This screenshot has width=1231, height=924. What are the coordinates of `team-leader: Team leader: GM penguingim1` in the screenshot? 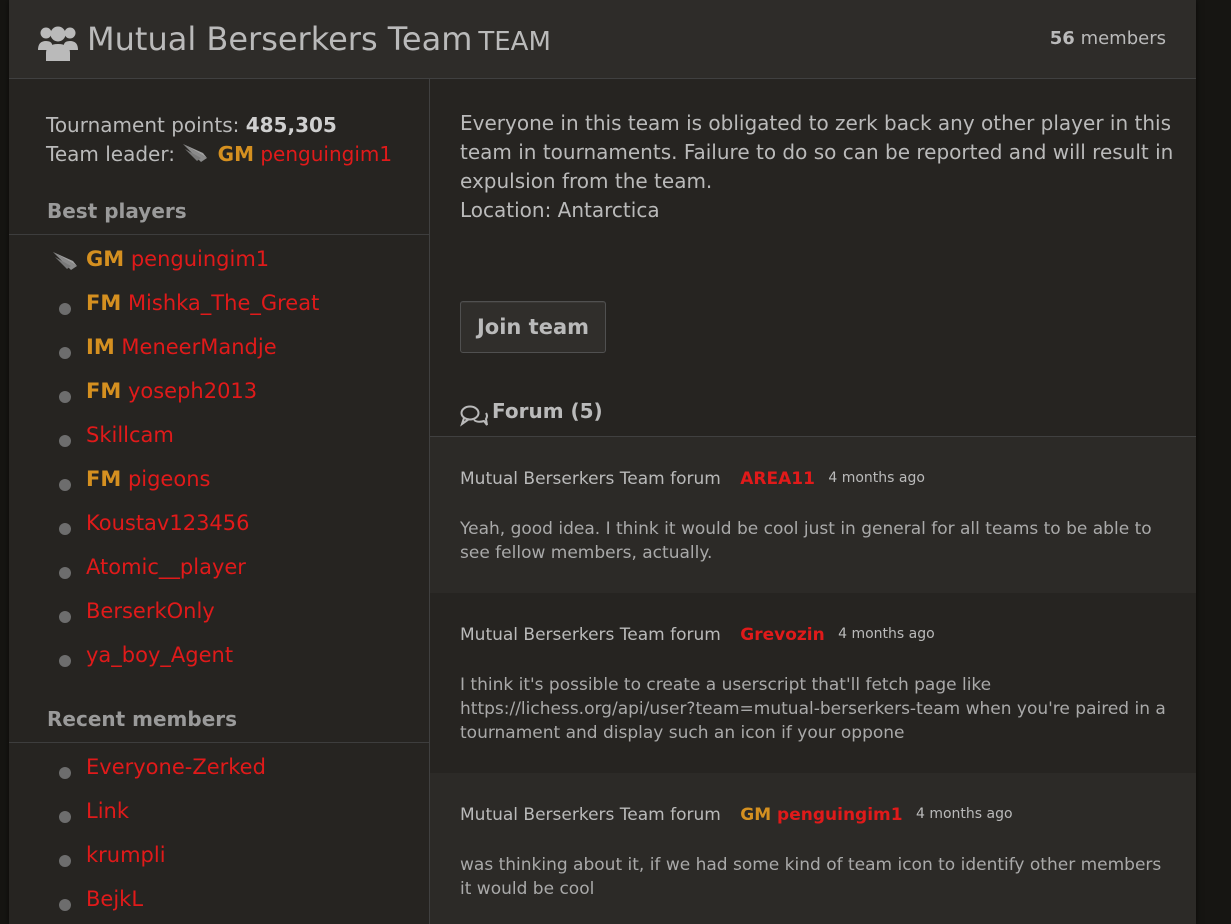 It's located at (219, 154).